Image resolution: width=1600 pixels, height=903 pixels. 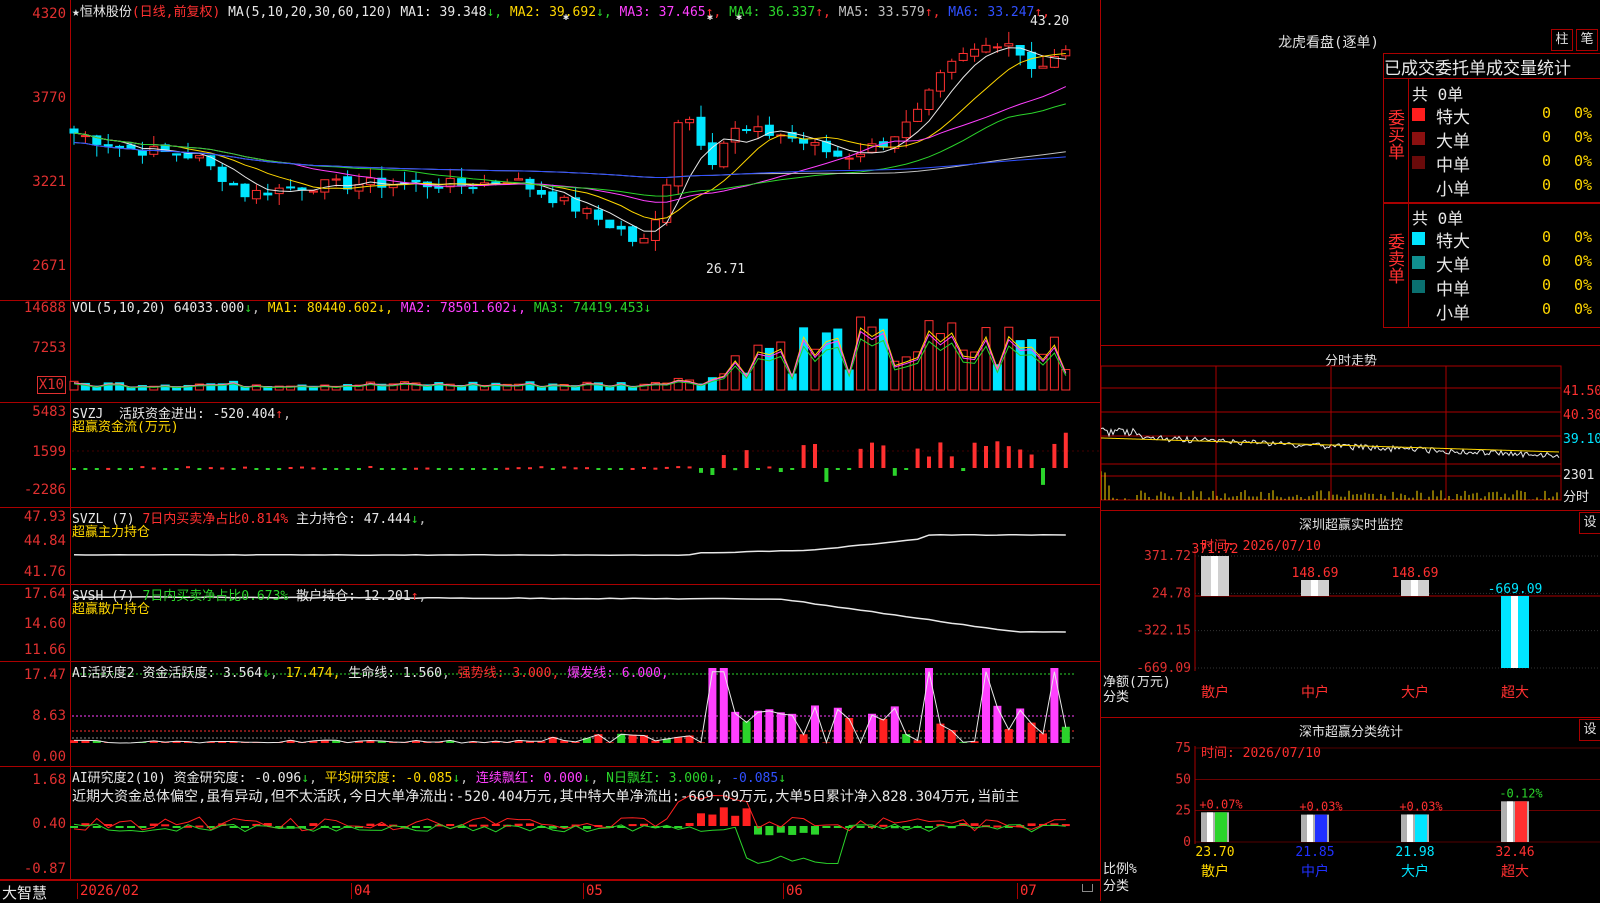 I want to click on pen-mode-button: 笔, so click(x=1587, y=40).